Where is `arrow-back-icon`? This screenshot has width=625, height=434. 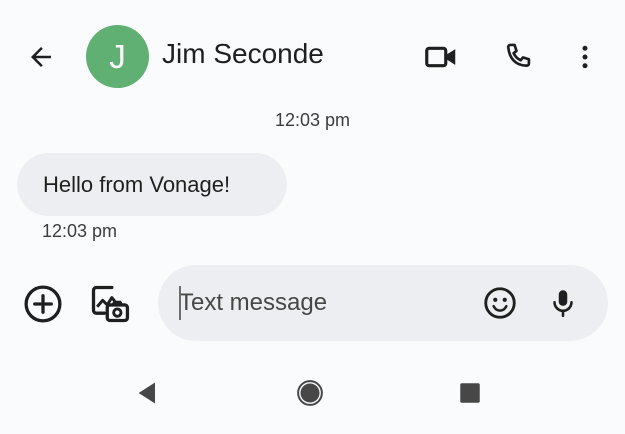
arrow-back-icon is located at coordinates (41, 57).